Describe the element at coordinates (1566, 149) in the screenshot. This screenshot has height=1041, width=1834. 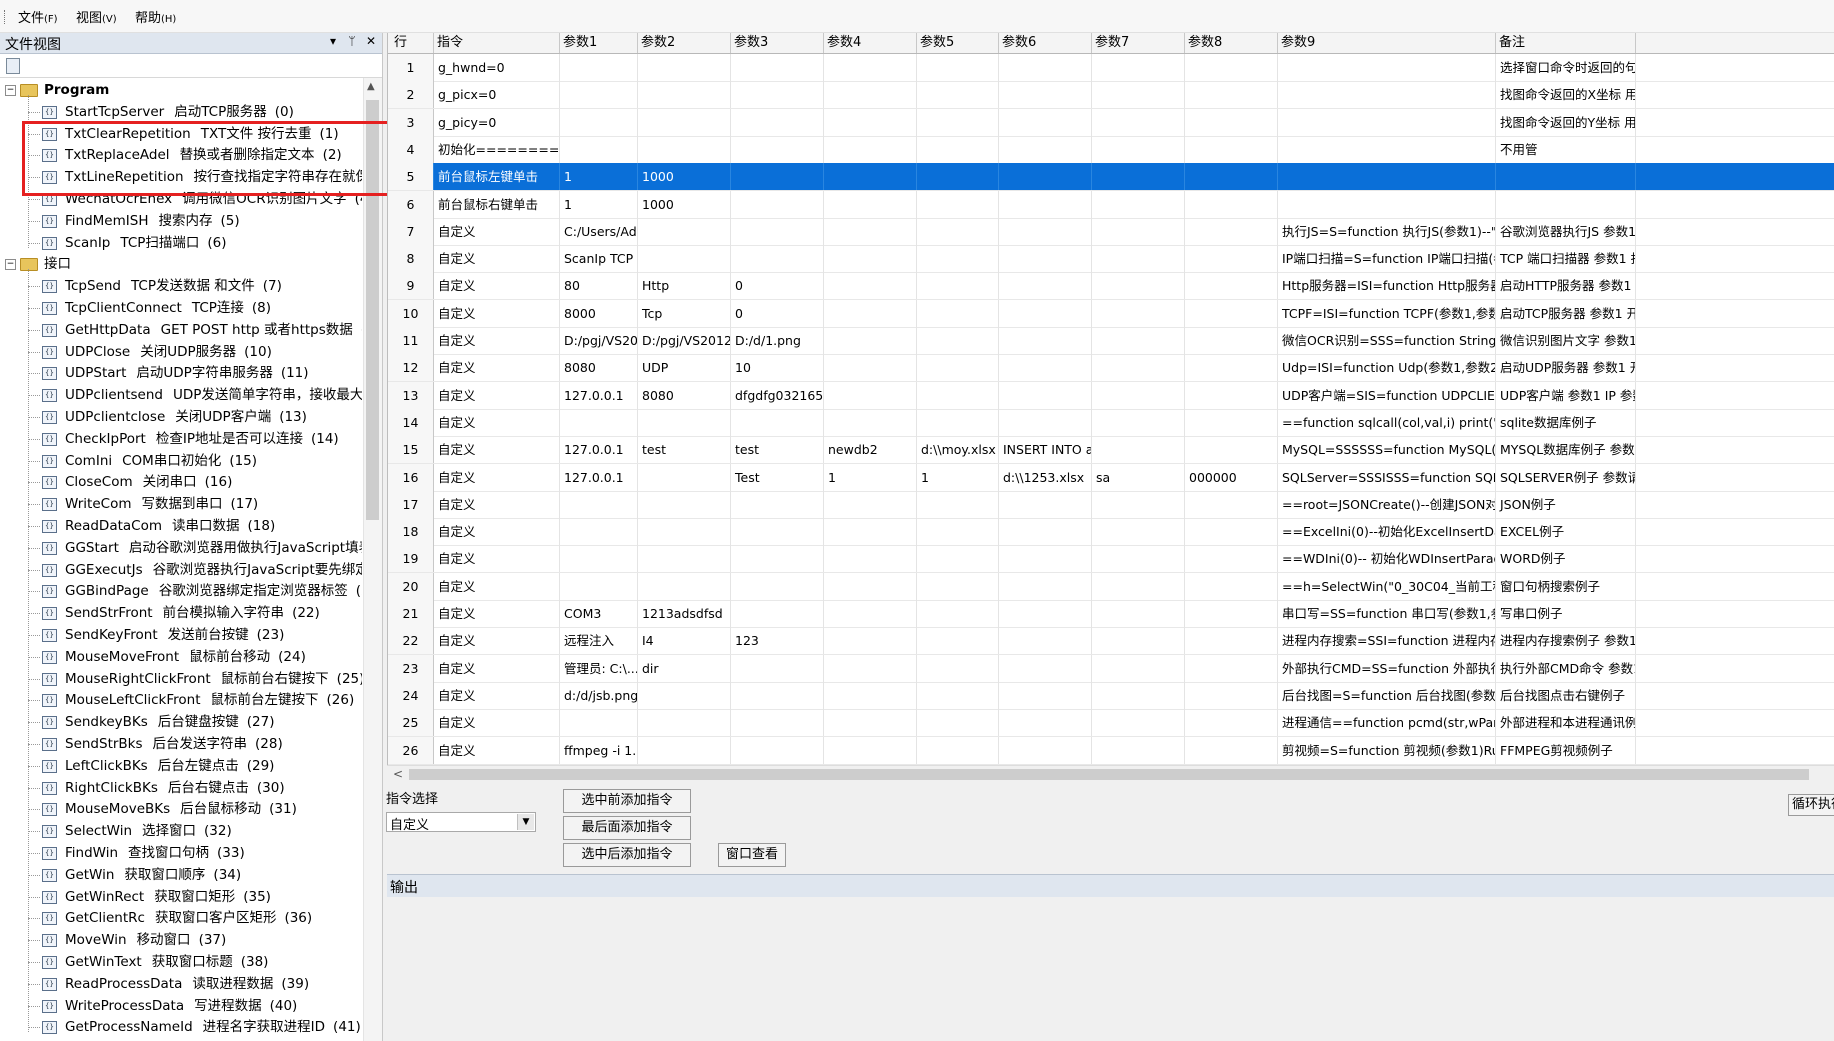
I see `table-cell: 不用管` at that location.